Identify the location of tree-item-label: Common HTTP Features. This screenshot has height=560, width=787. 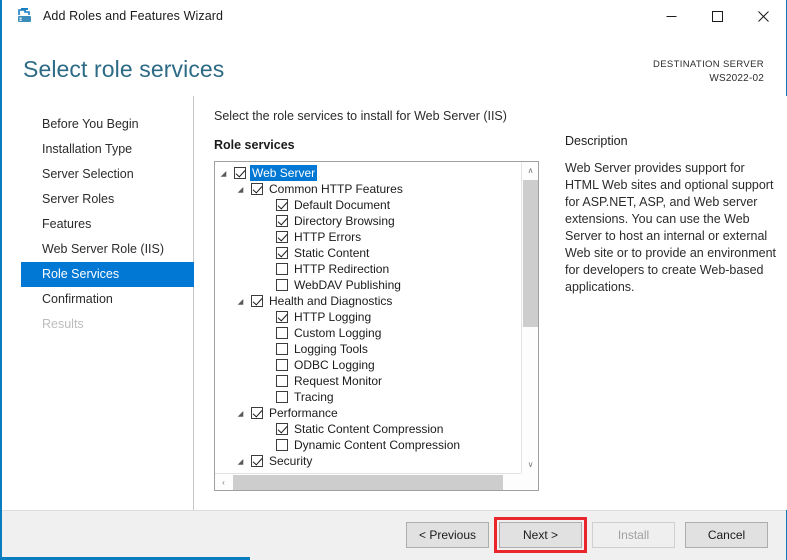
(336, 189).